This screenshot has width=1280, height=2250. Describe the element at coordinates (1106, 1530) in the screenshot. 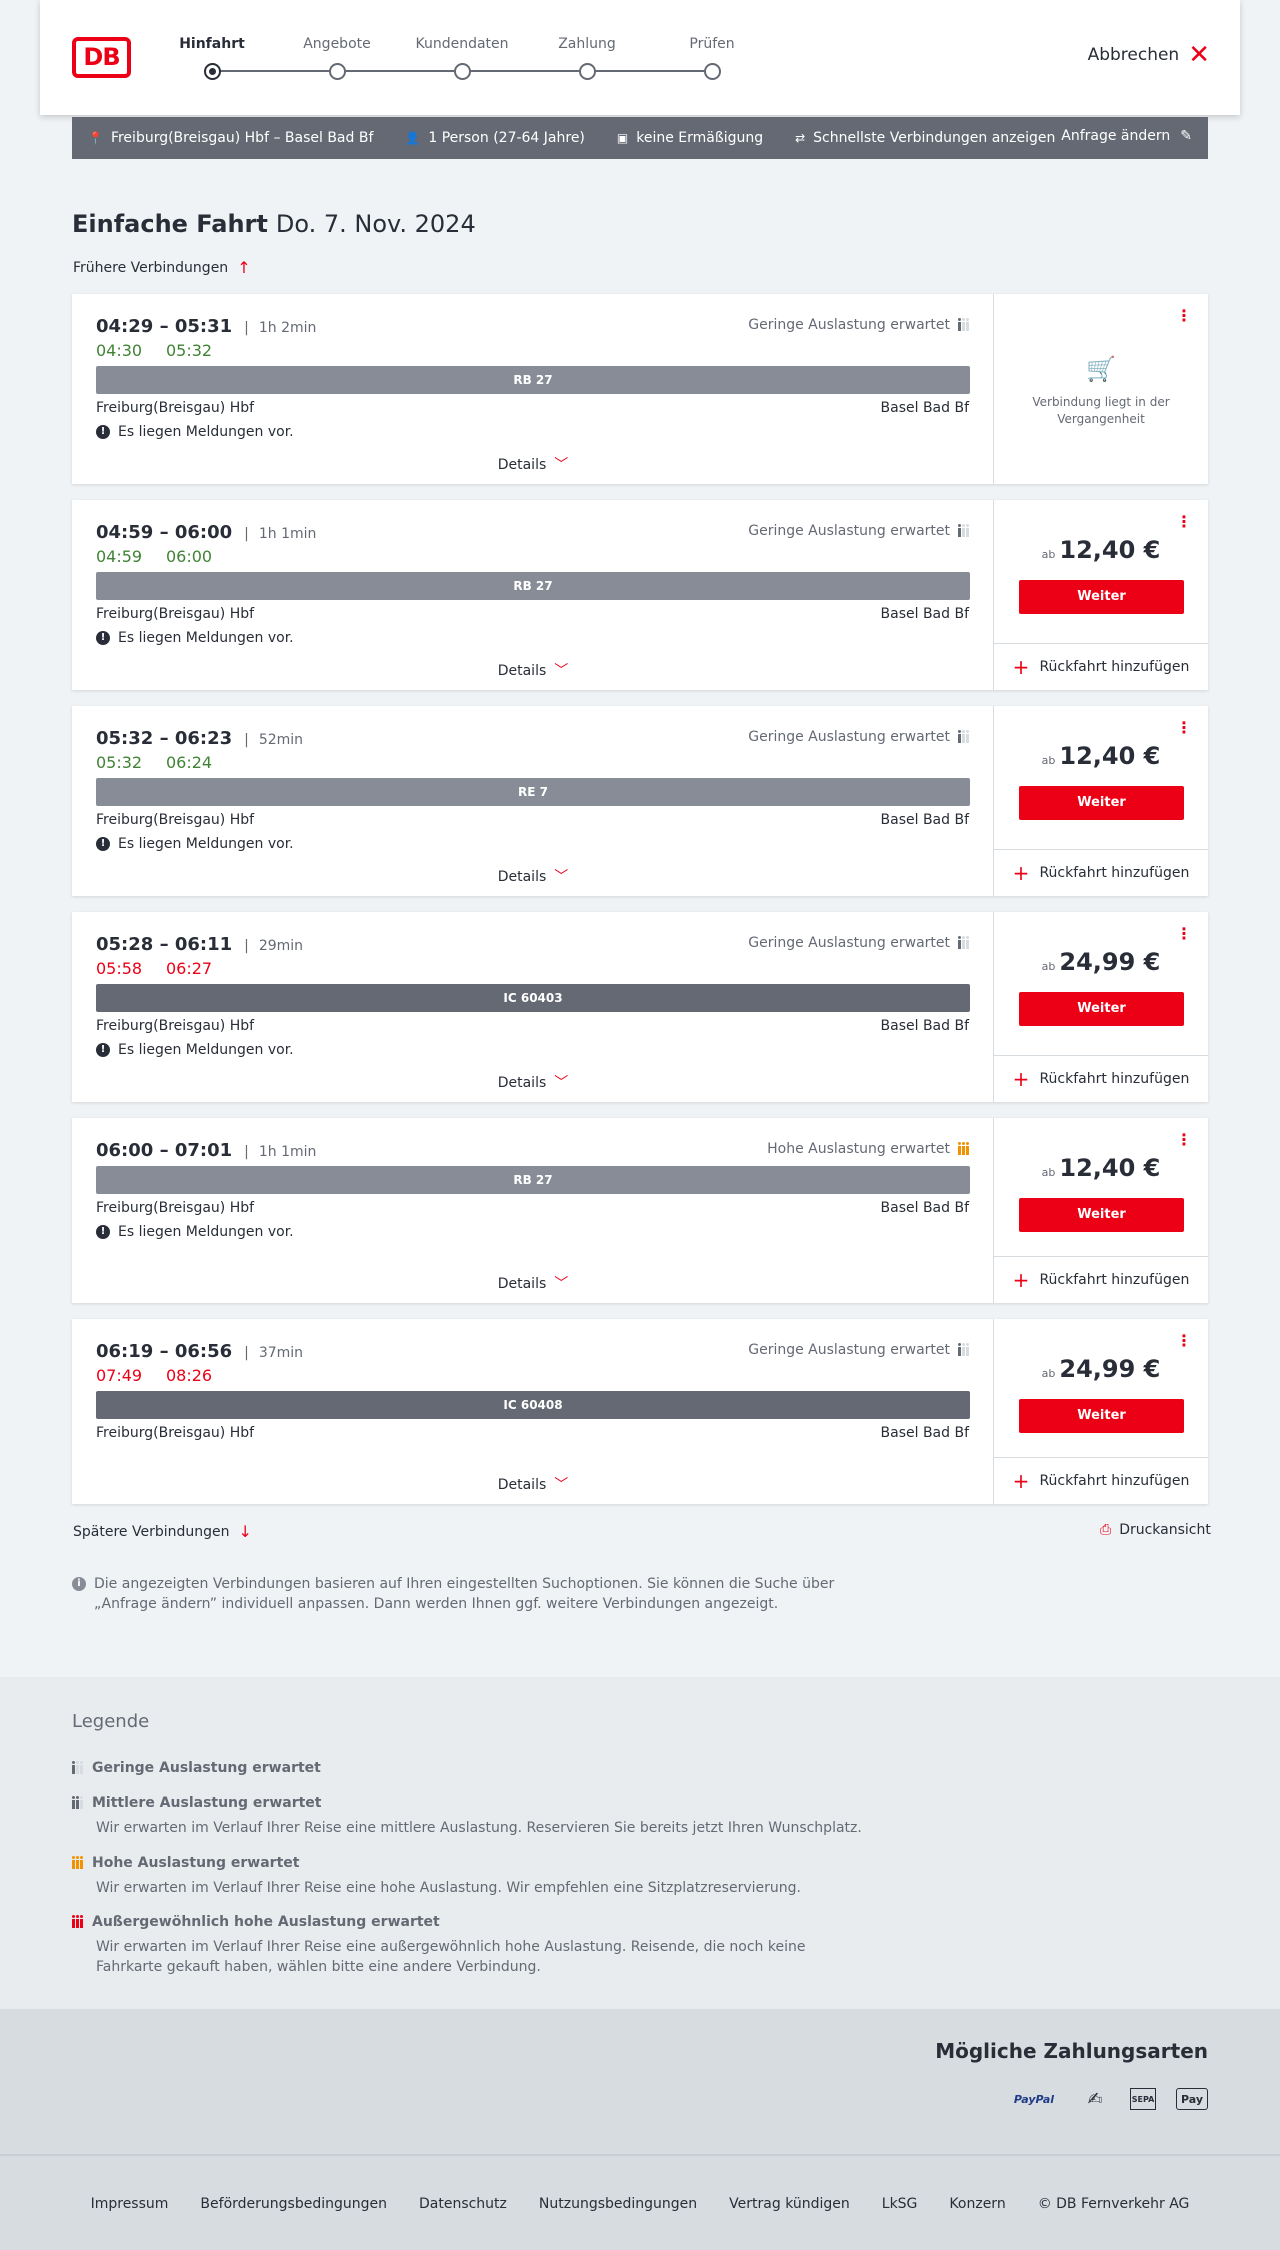

I see `printer-icon: ⎙` at that location.